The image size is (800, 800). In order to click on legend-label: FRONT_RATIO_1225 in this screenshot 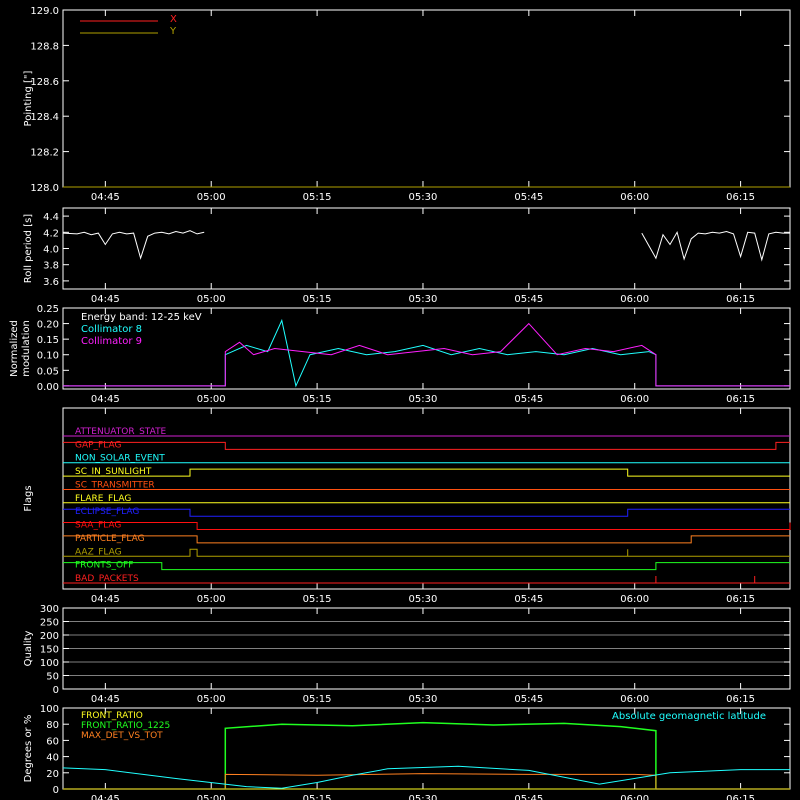, I will do `click(125, 726)`.